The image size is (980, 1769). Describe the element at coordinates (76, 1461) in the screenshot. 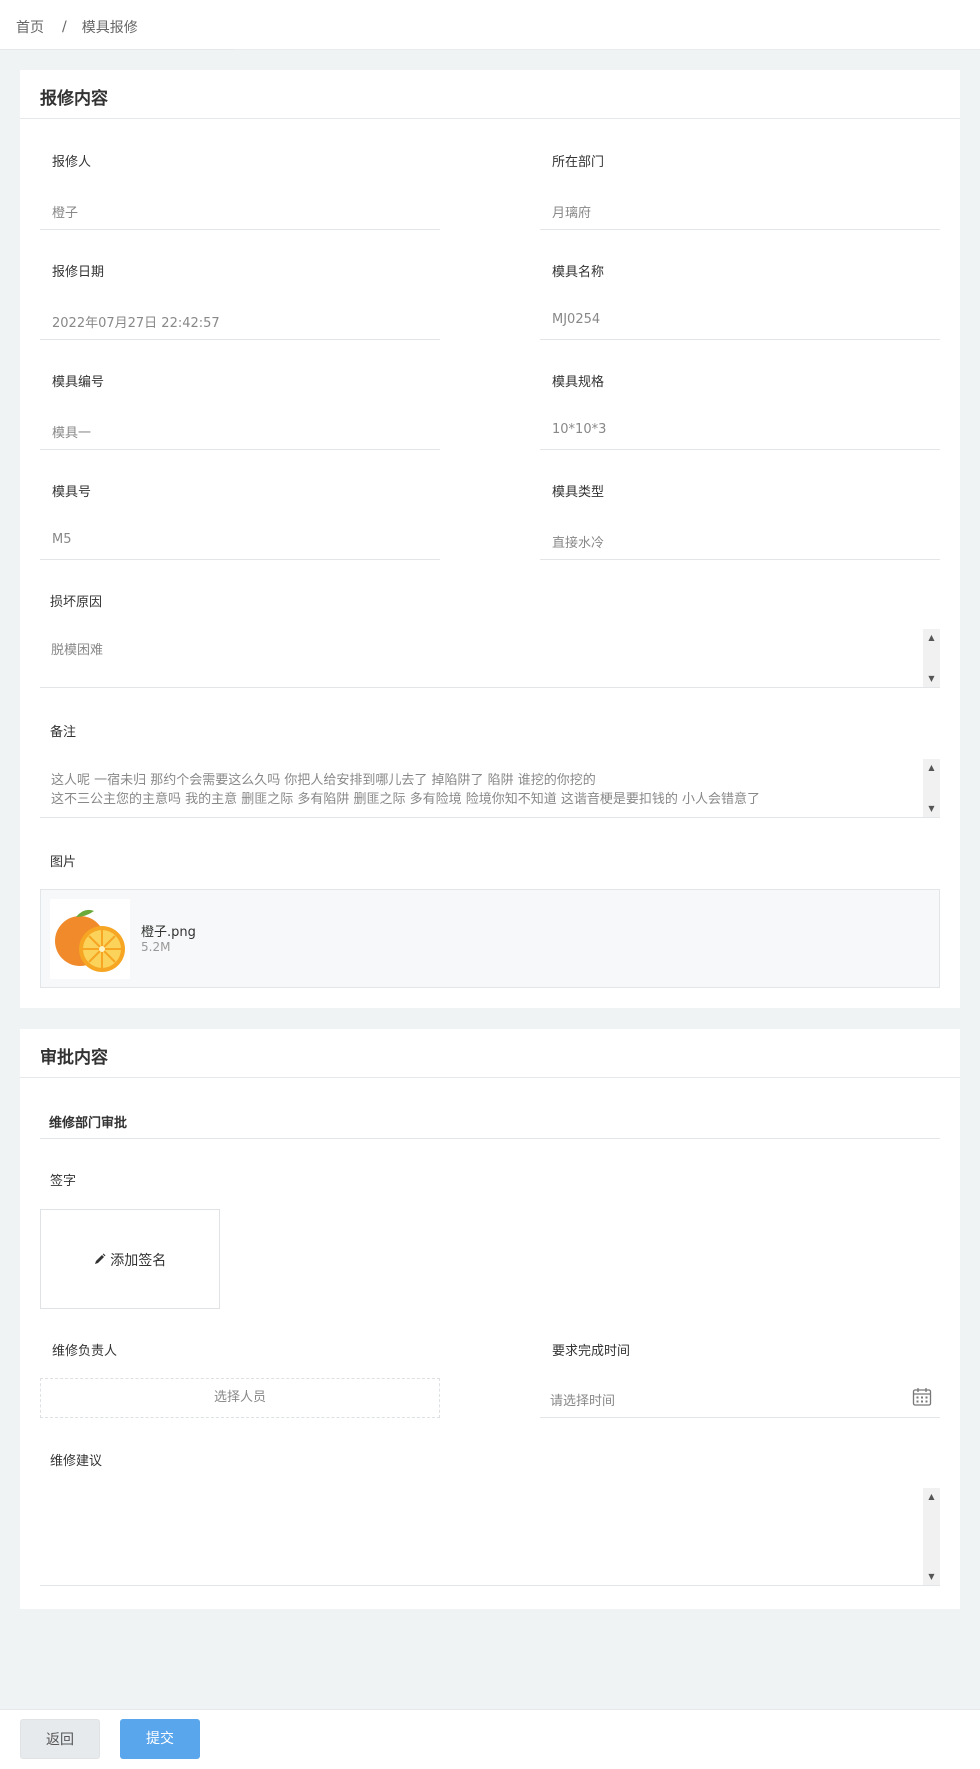

I see `repair-advice-label: 维修建议` at that location.